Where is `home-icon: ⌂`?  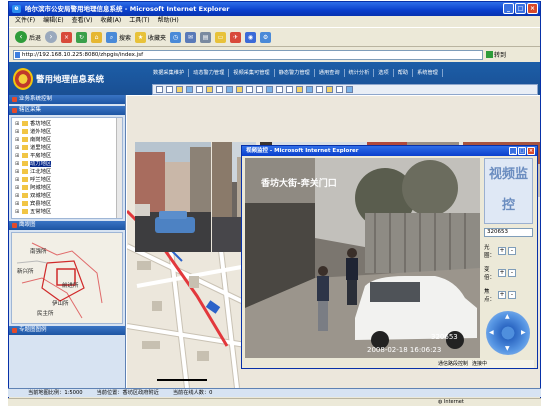 home-icon: ⌂ is located at coordinates (97, 37).